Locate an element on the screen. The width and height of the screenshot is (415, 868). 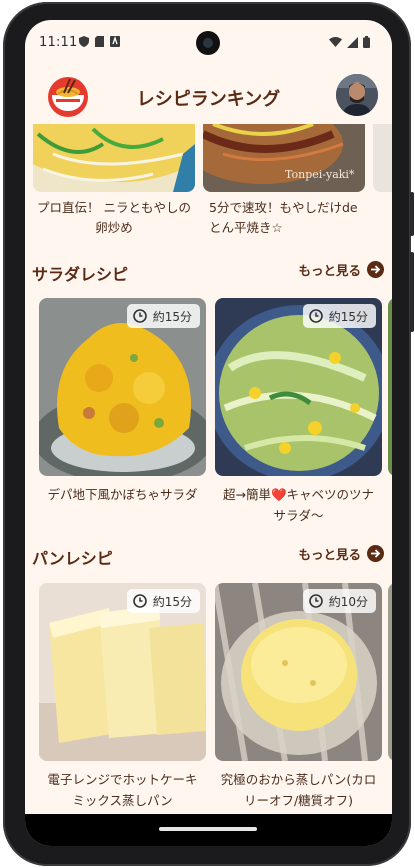
recipe-card: プロ直伝！ ニラともやしの卵炒め is located at coordinates (114, 181).